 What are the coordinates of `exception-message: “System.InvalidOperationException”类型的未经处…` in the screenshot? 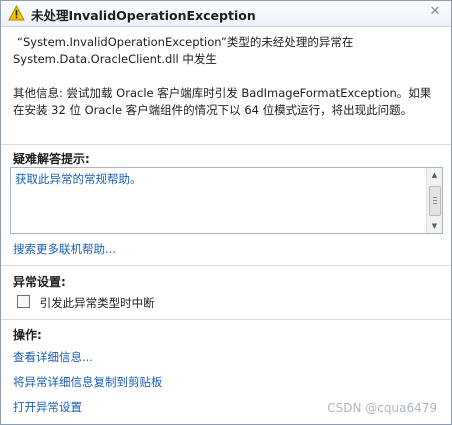 It's located at (228, 51).